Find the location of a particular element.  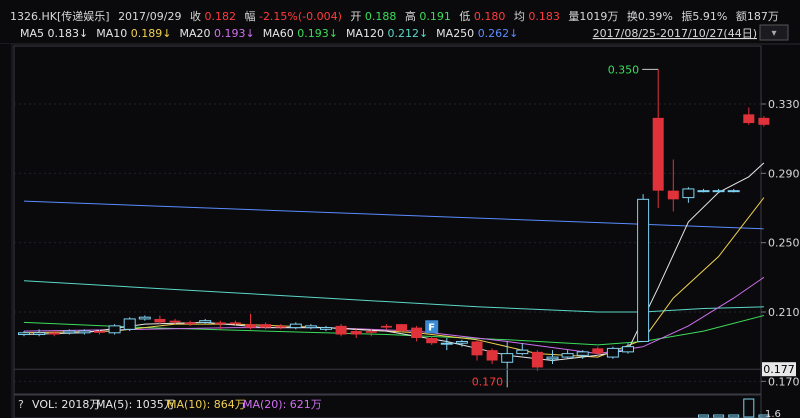

volume-ma20: MA(20): 621万 is located at coordinates (282, 404).